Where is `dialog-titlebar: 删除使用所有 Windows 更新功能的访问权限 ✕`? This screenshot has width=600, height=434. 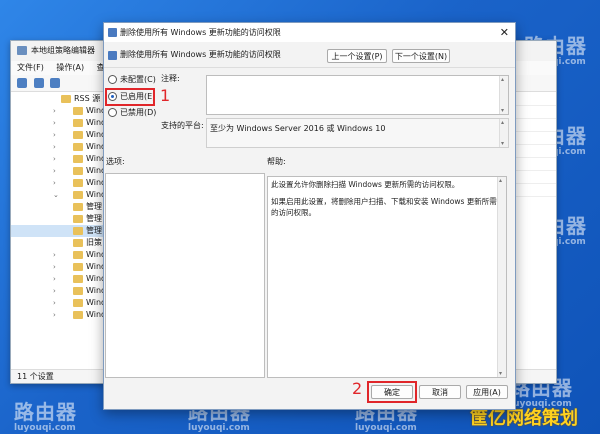
dialog-titlebar: 删除使用所有 Windows 更新功能的访问权限 ✕ is located at coordinates (309, 32).